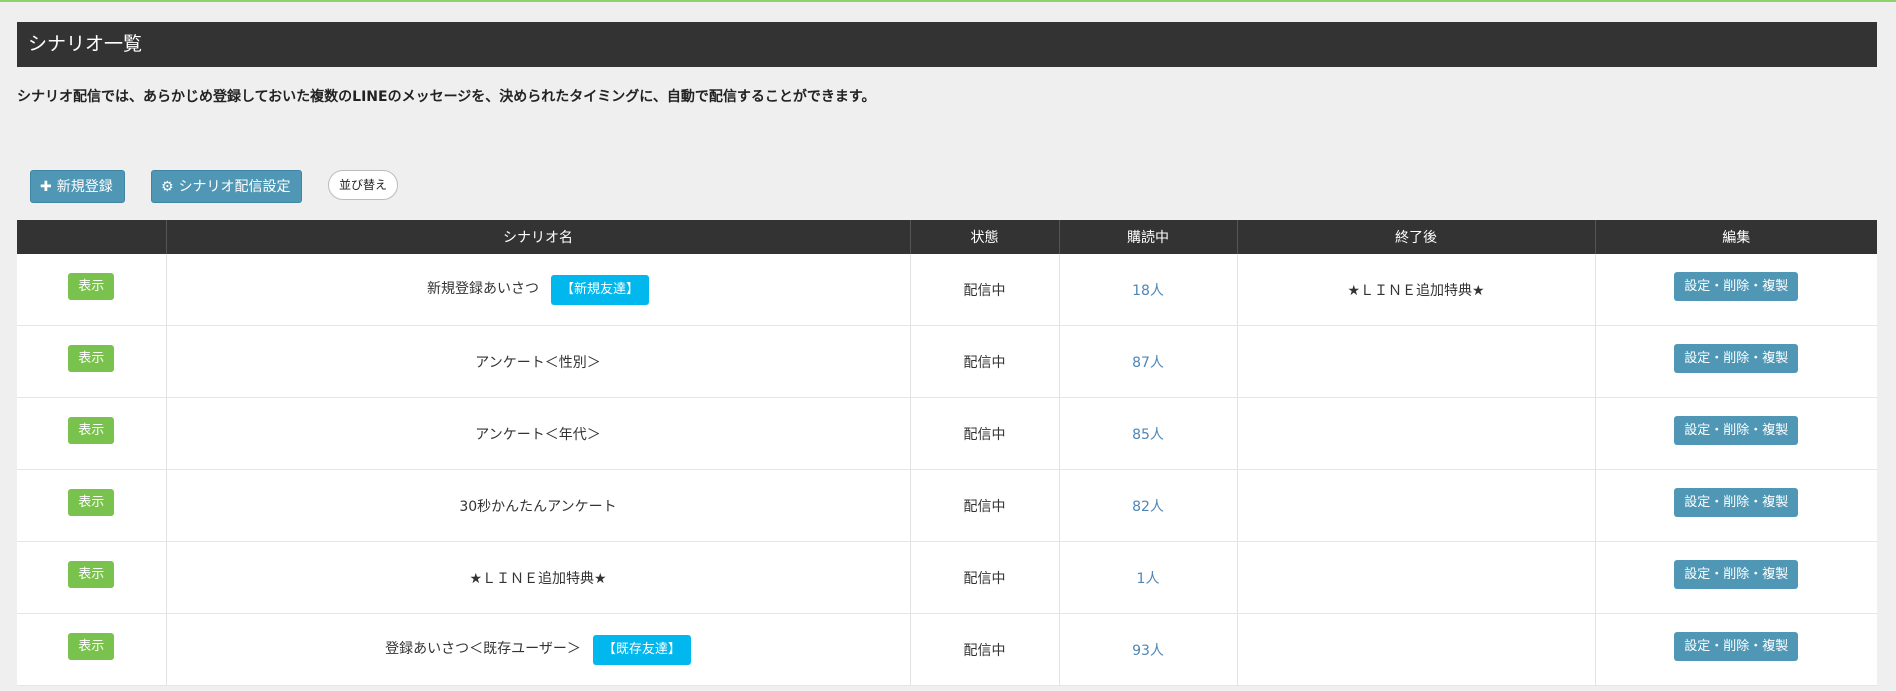 The image size is (1896, 691). Describe the element at coordinates (641, 649) in the screenshot. I see `scenario-tag: 【既存友達】` at that location.